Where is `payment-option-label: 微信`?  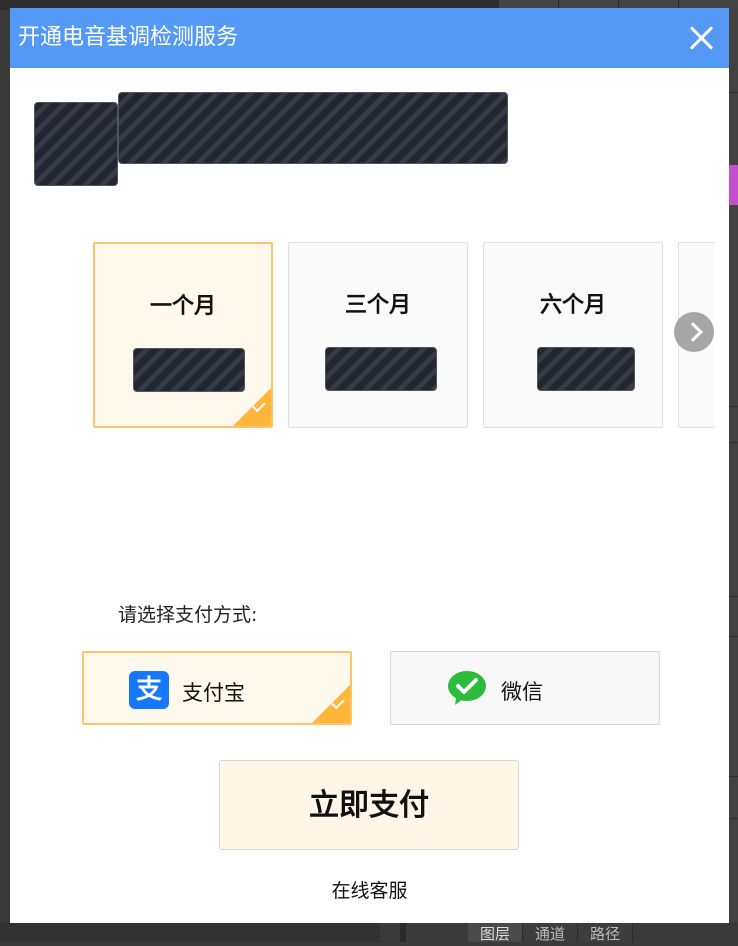
payment-option-label: 微信 is located at coordinates (522, 691).